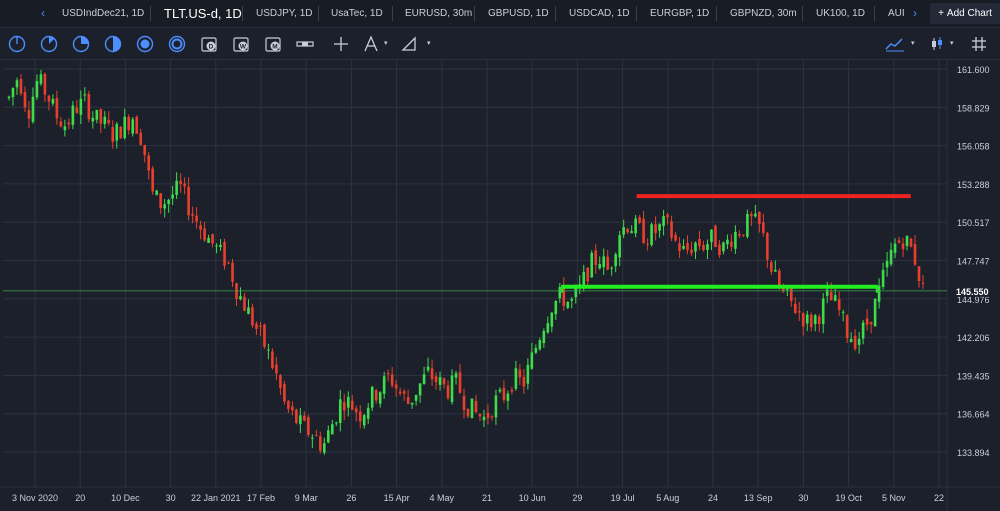 The image size is (1000, 511). I want to click on day-icon-letter: D, so click(211, 47).